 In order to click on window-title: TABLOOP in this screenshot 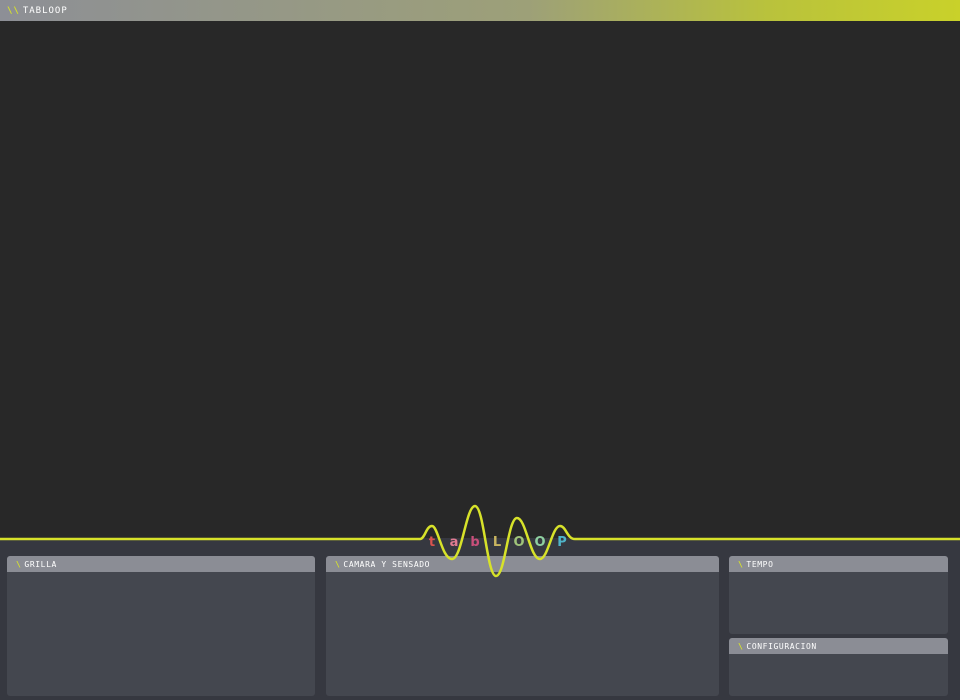, I will do `click(45, 10)`.